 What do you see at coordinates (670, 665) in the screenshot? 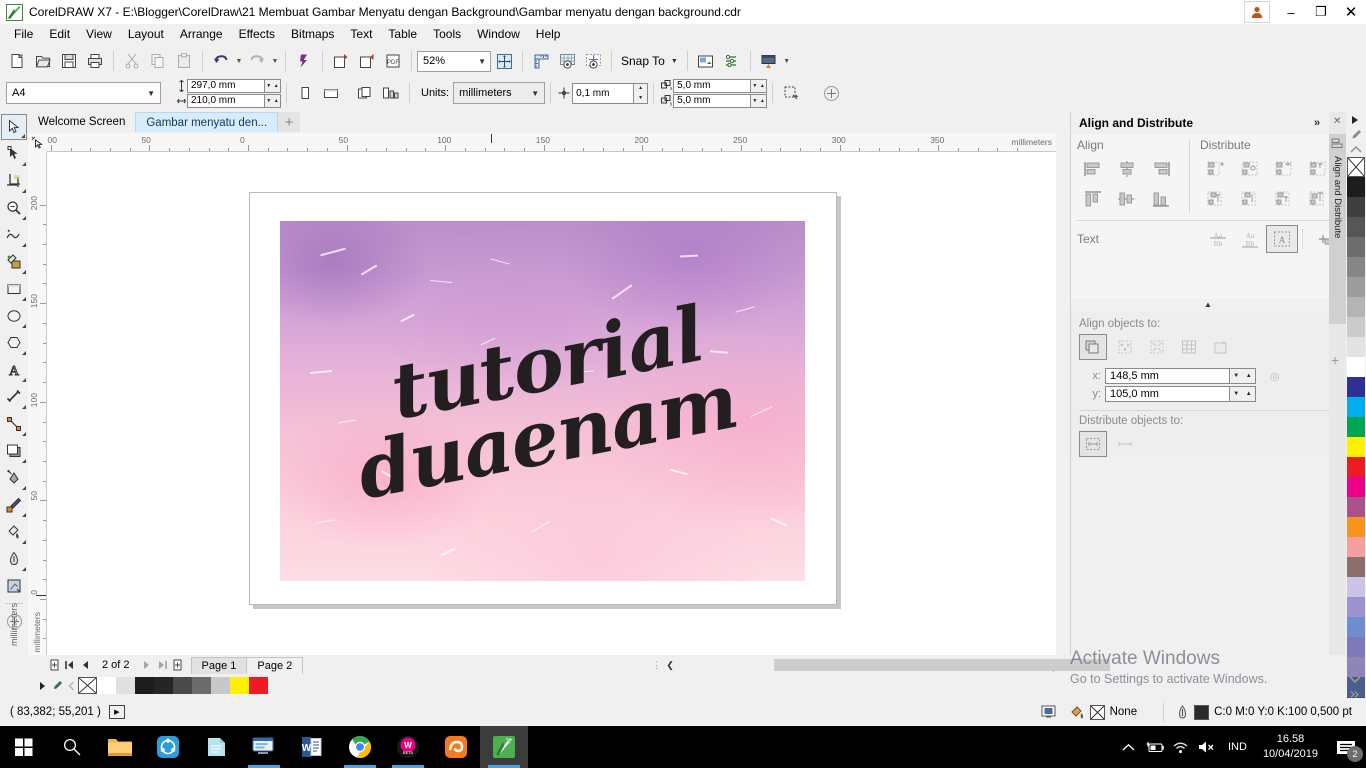
I see `scroll-left-icon: ❮` at bounding box center [670, 665].